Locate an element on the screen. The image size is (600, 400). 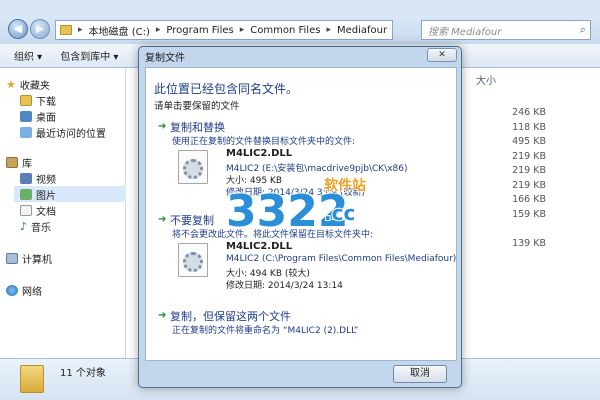
pictures-library-icon is located at coordinates (26, 194).